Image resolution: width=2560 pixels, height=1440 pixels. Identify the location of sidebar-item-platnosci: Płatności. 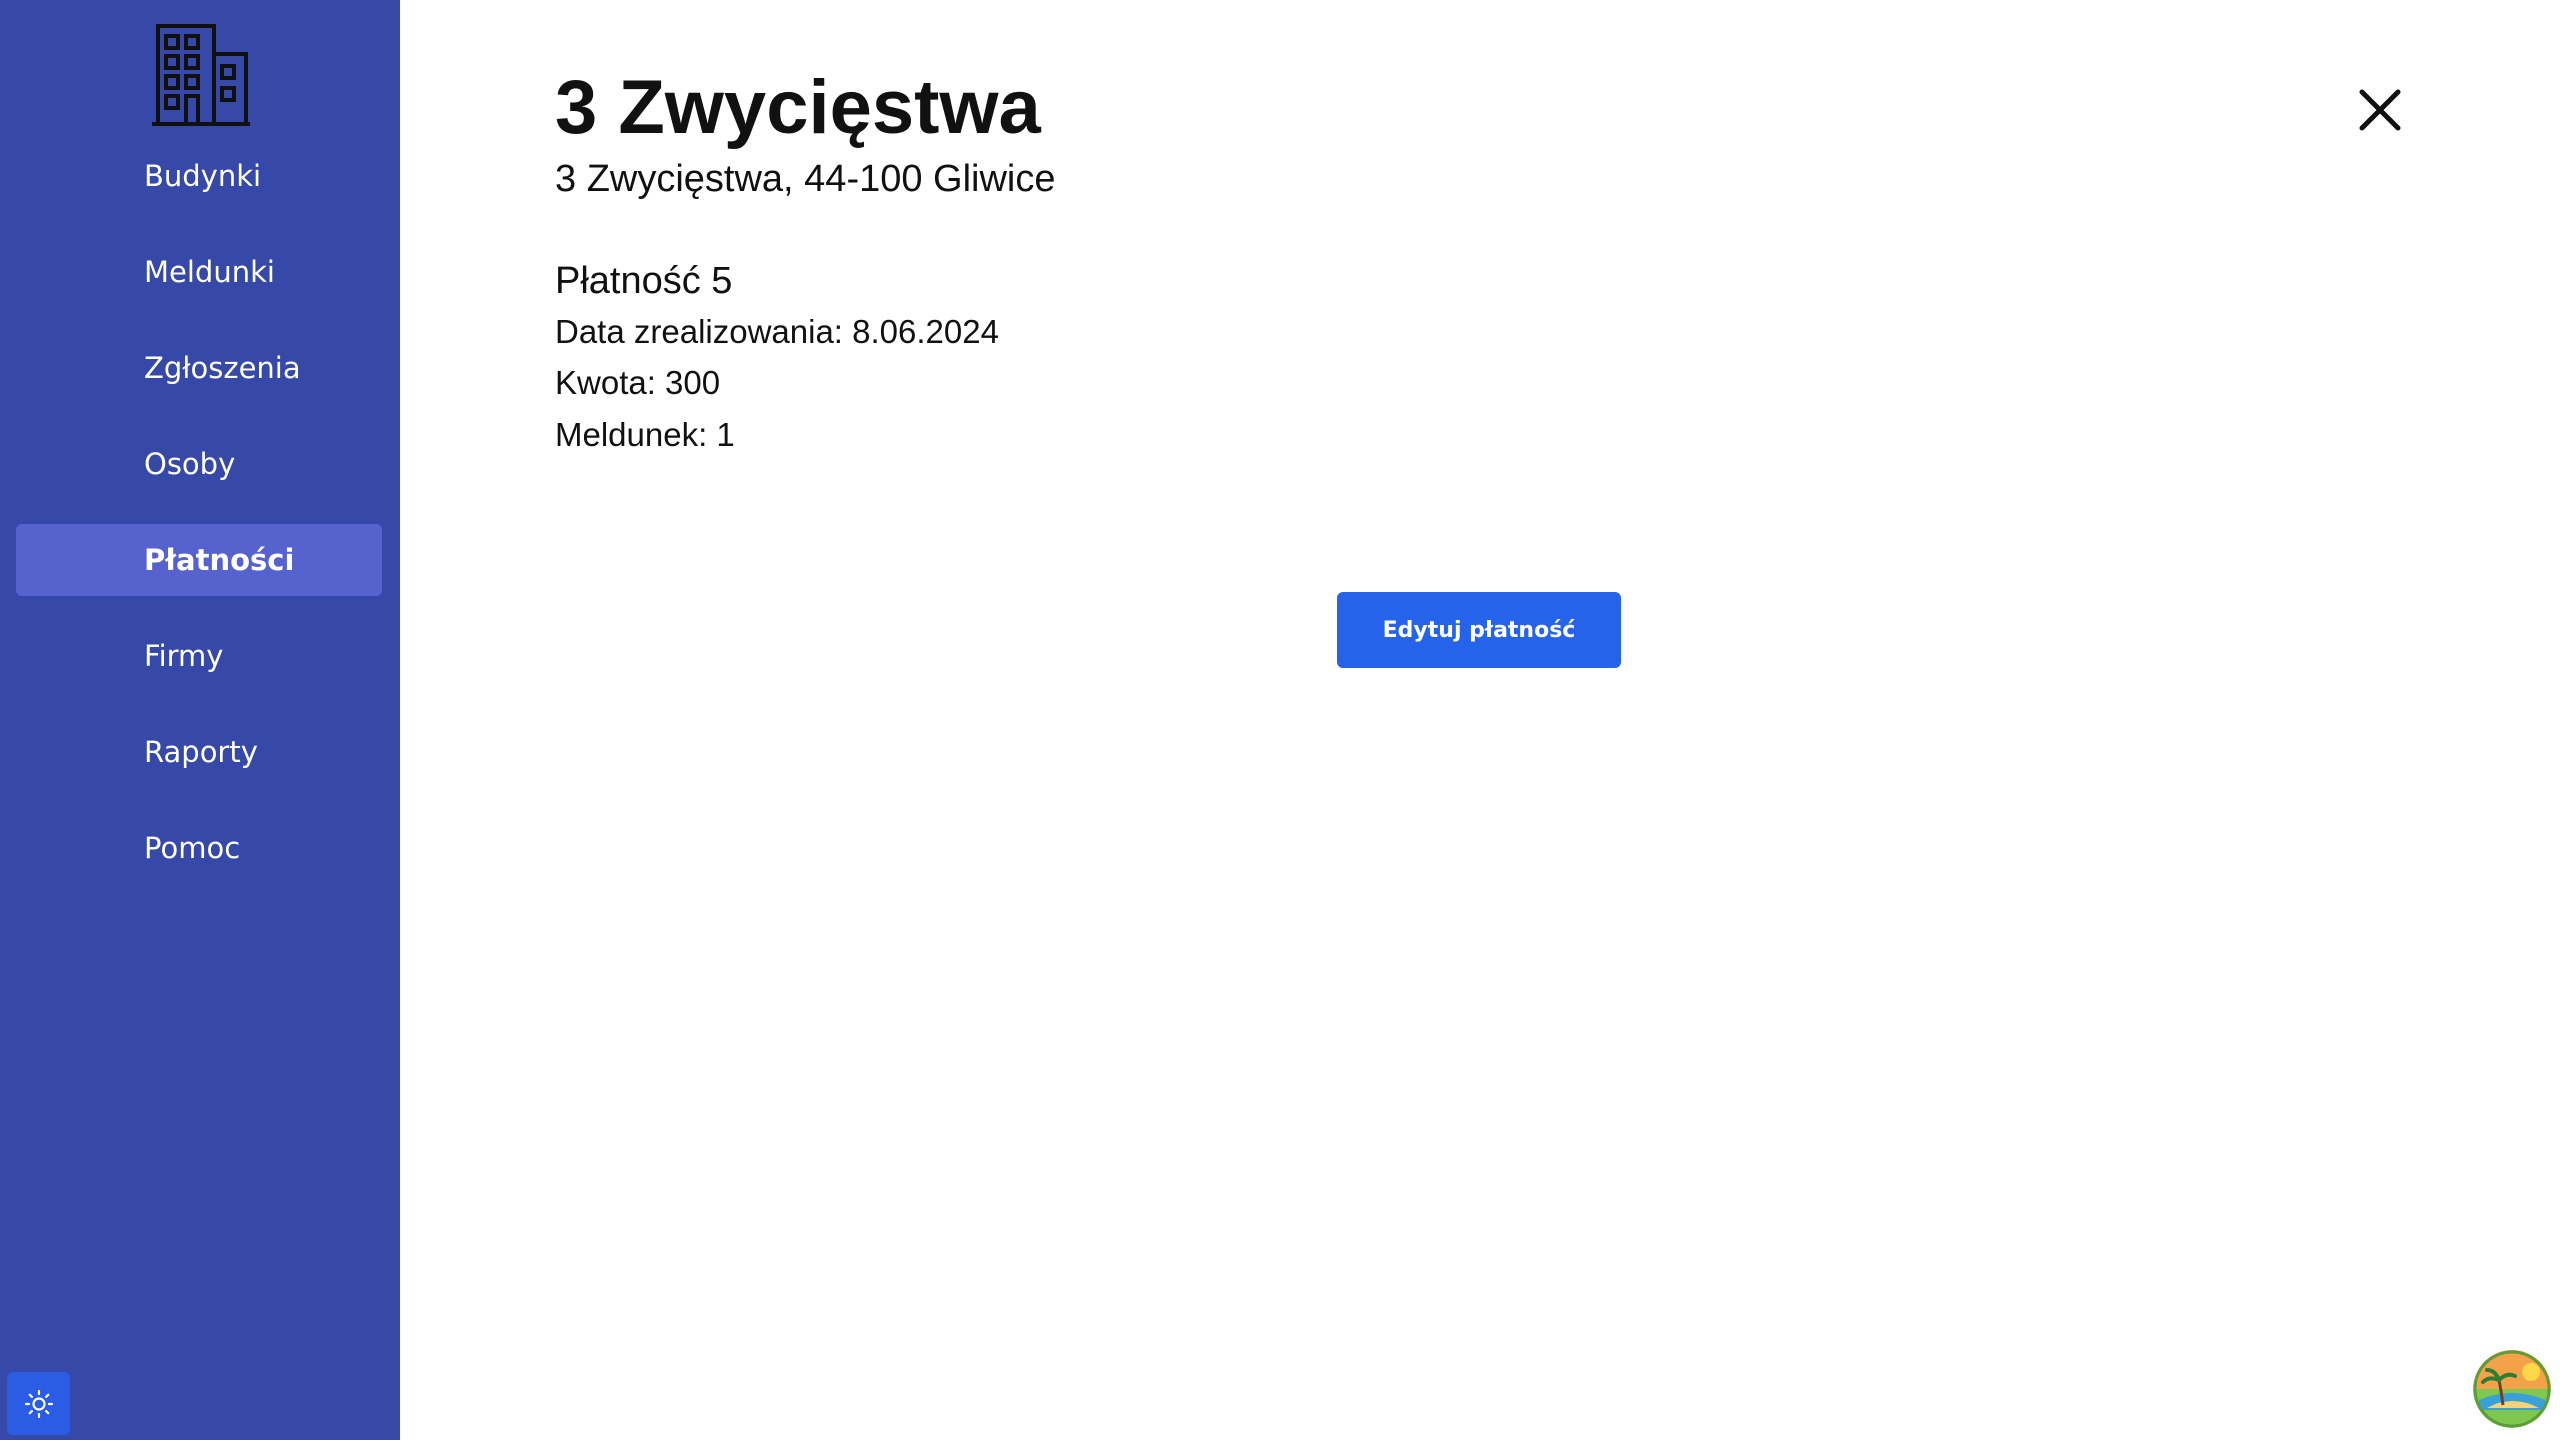
(199, 560).